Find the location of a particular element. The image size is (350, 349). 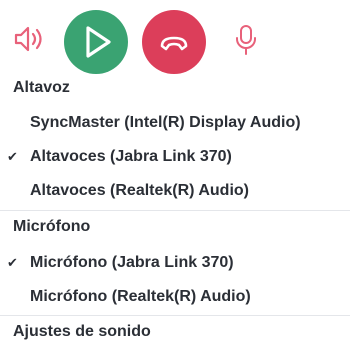

mic-section-title: Micrófono is located at coordinates (52, 226).